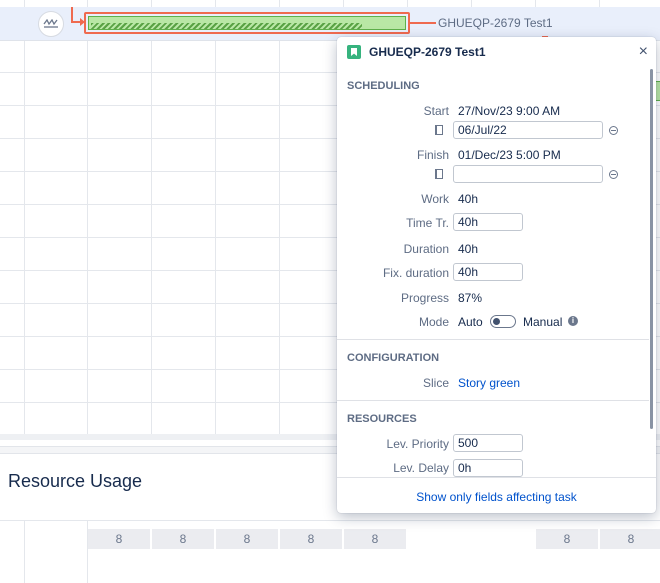 This screenshot has width=660, height=583. What do you see at coordinates (573, 321) in the screenshot?
I see `info-icon: i` at bounding box center [573, 321].